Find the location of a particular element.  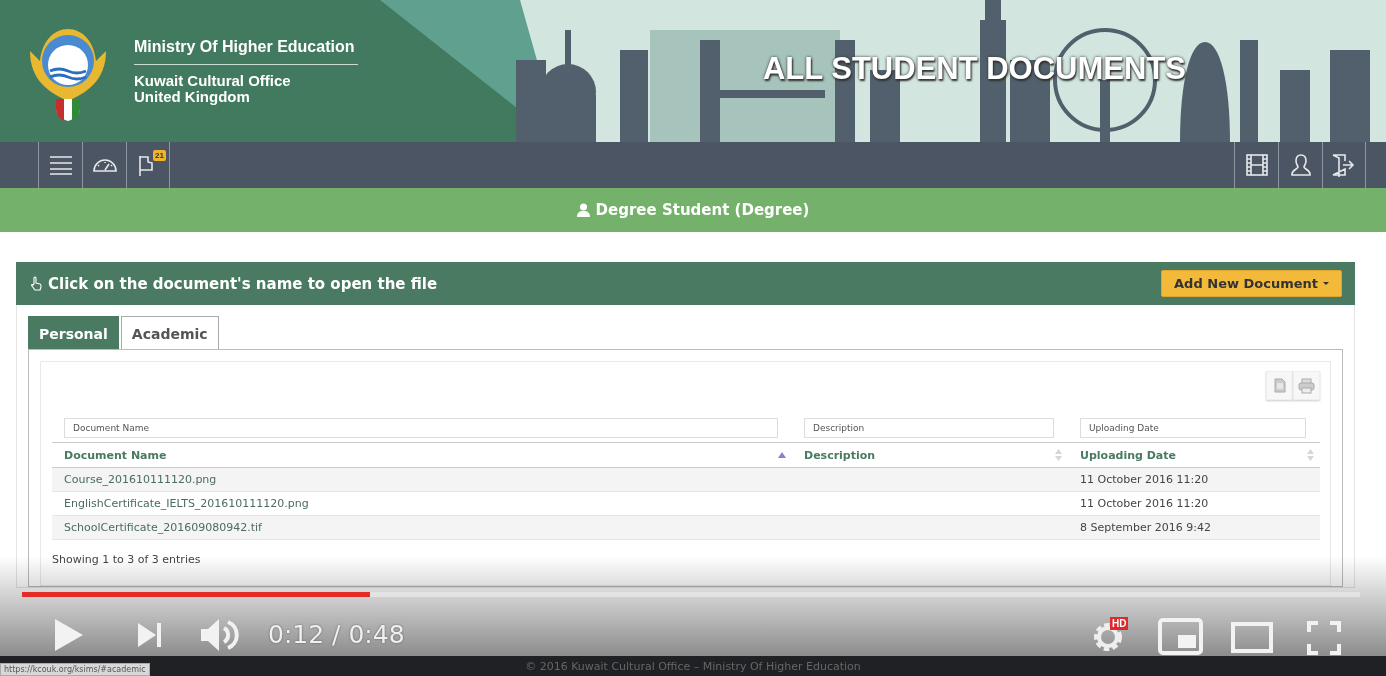

filter-field: Document Name is located at coordinates (421, 428).